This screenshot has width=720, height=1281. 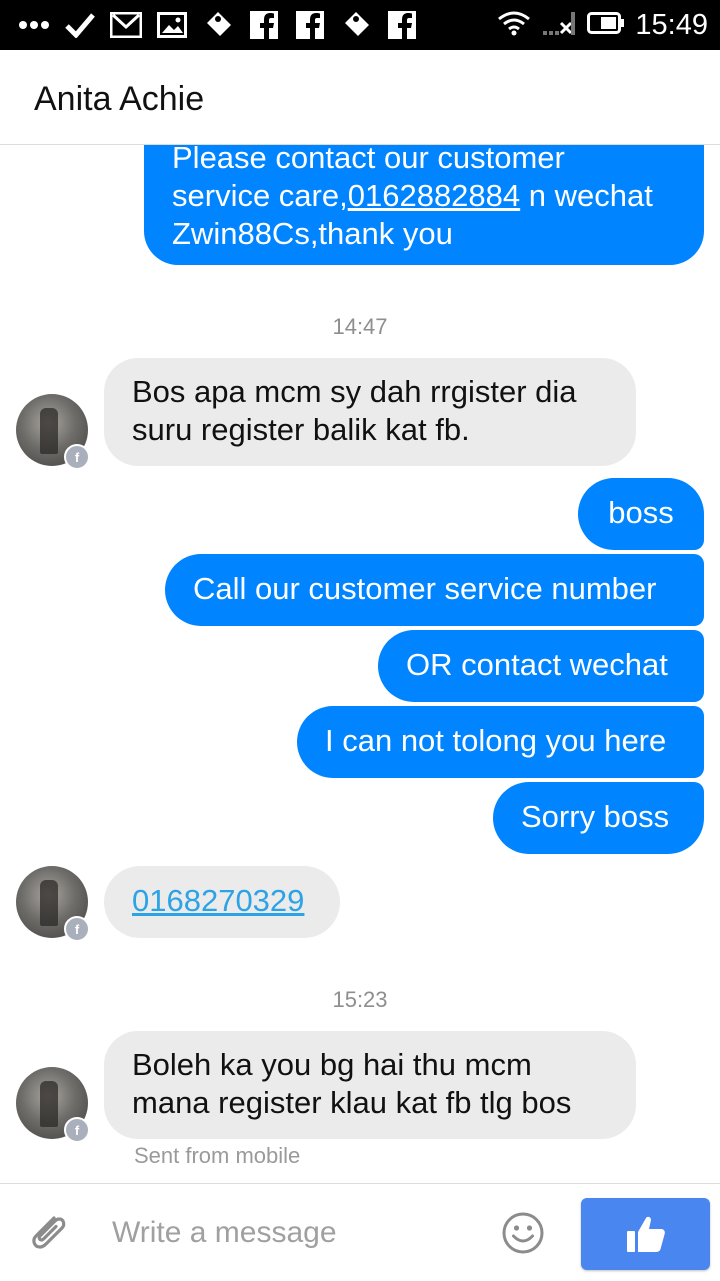 I want to click on message-input, so click(x=302, y=1233).